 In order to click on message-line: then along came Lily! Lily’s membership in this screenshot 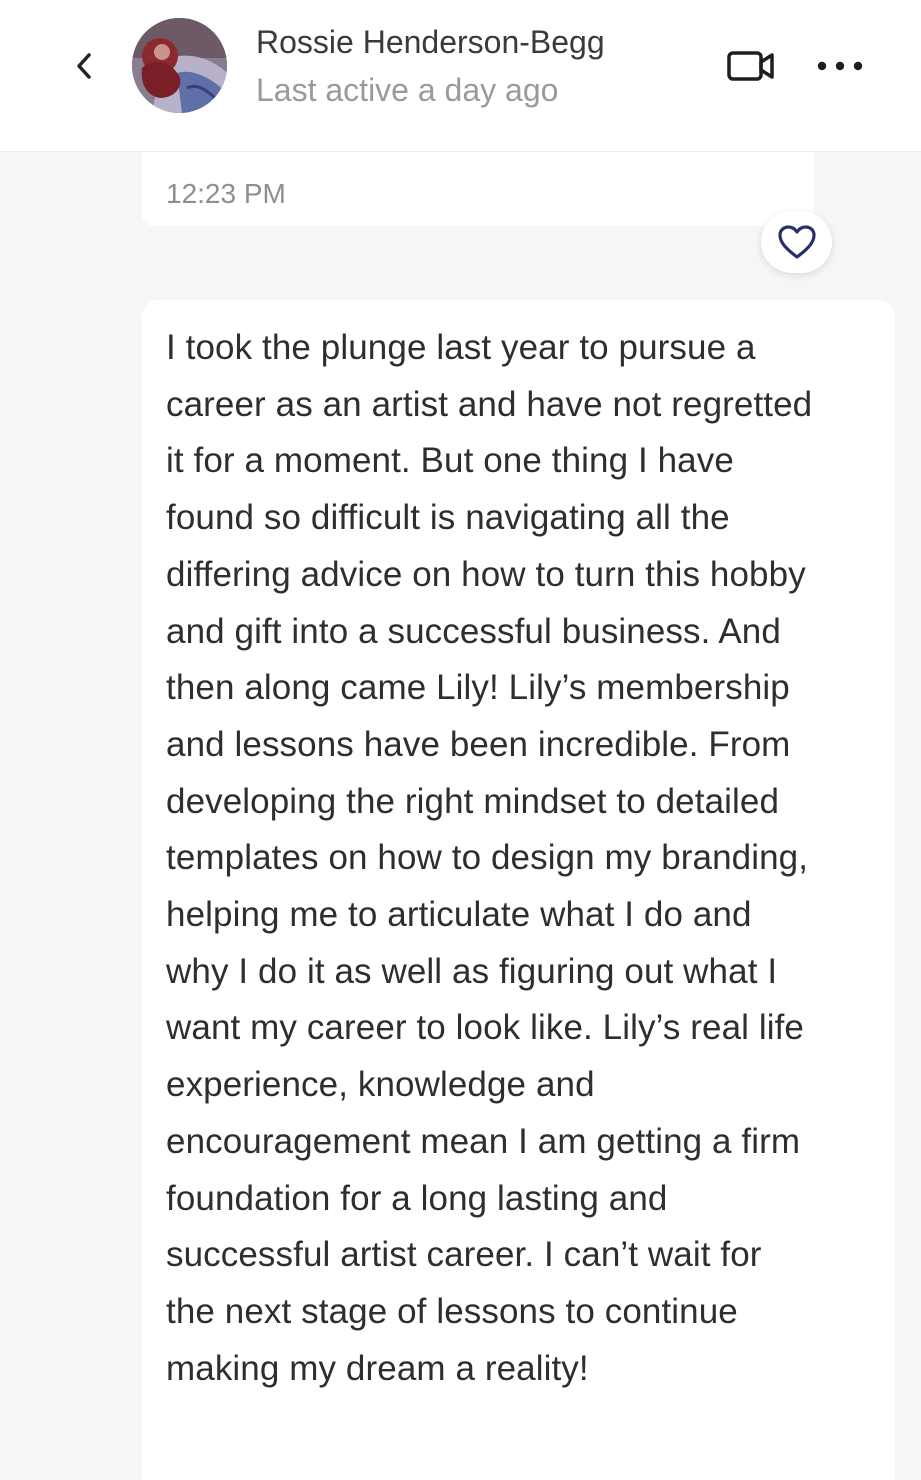, I will do `click(478, 688)`.